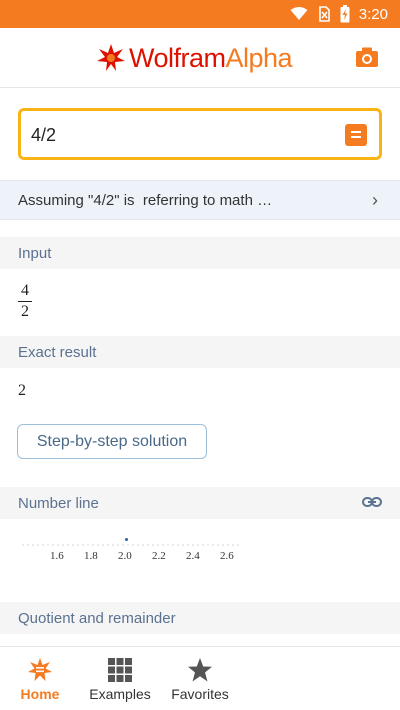 The width and height of the screenshot is (400, 710). Describe the element at coordinates (25, 290) in the screenshot. I see `fraction-numerator: 4` at that location.